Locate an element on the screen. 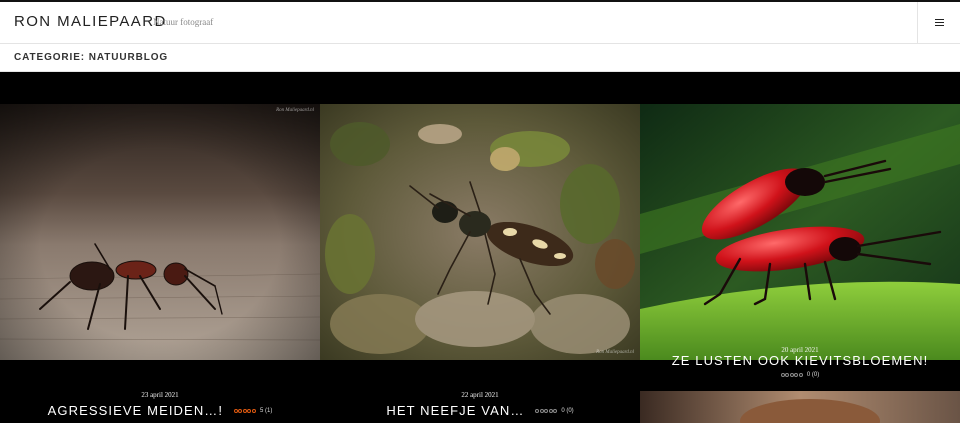 The height and width of the screenshot is (423, 960). category-title: CATEGORIE: NATUURBLOG is located at coordinates (91, 57).